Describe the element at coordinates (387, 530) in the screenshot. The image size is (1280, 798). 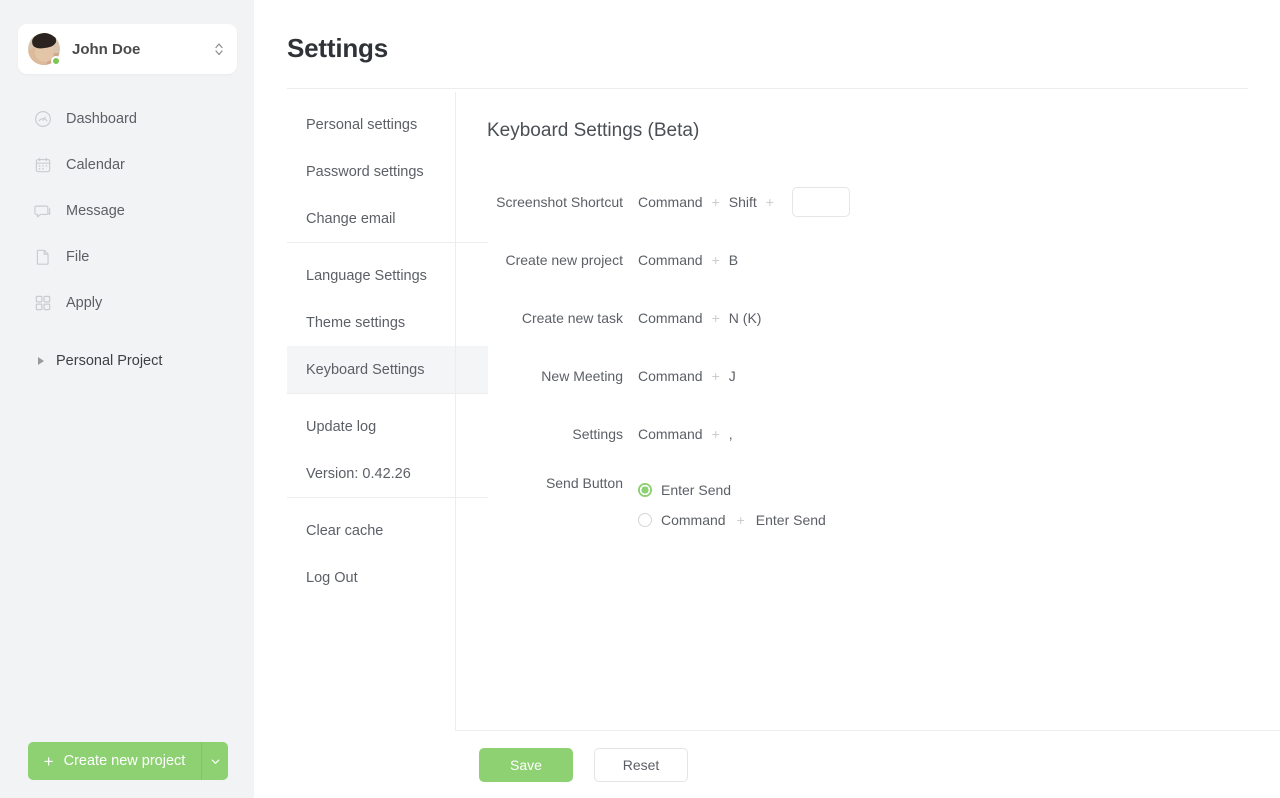
I see `settings-nav-item-clear-cache: Clear cache` at that location.